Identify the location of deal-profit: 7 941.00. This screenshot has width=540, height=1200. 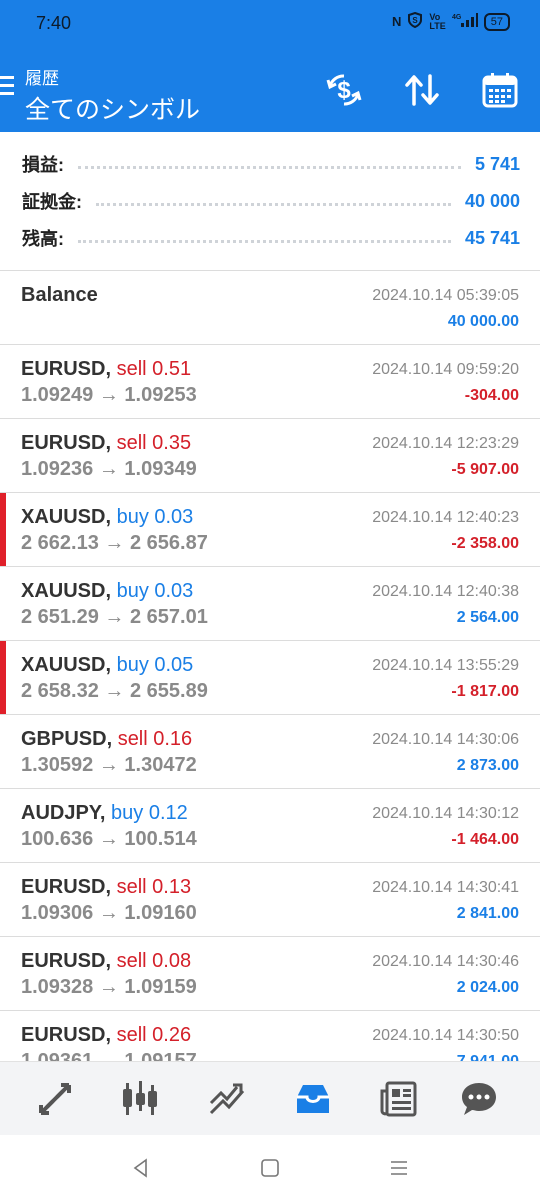
(488, 1057).